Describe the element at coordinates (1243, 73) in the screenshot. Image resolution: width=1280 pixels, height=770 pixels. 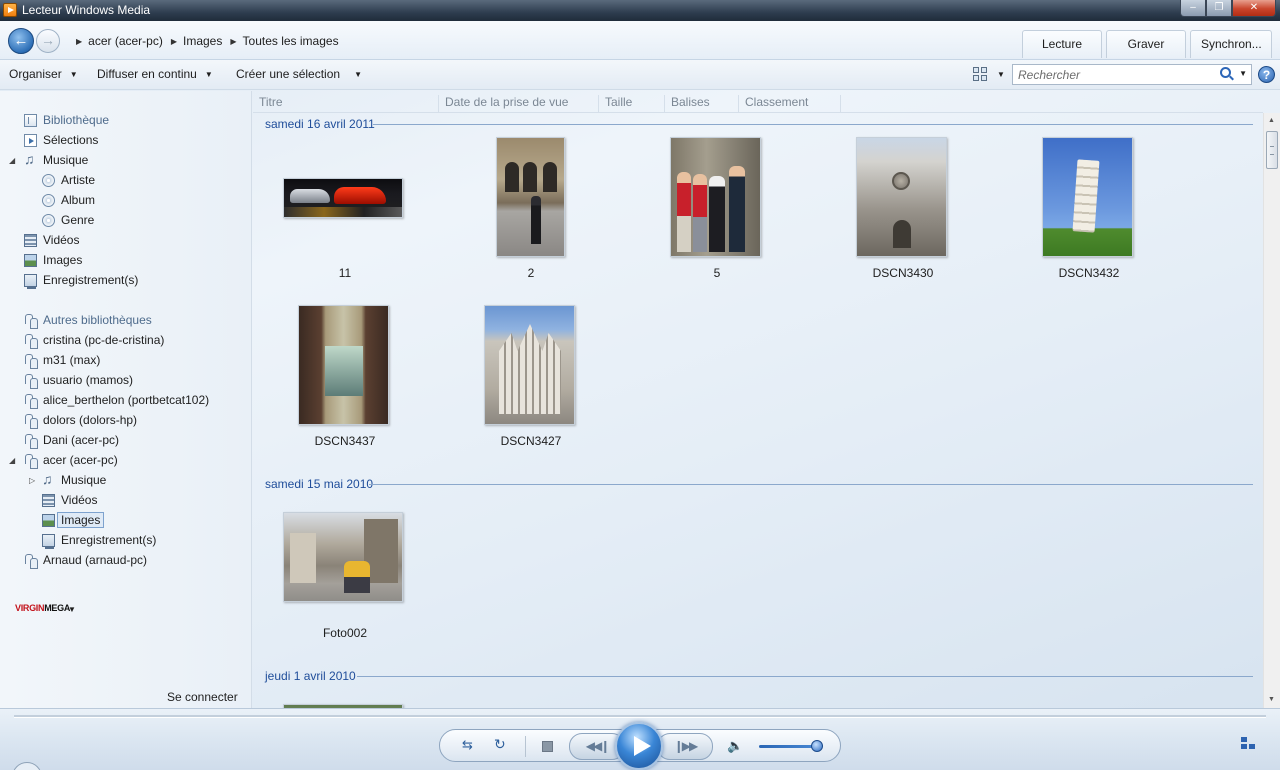
I see `search-dropdown-icon: ▼` at that location.